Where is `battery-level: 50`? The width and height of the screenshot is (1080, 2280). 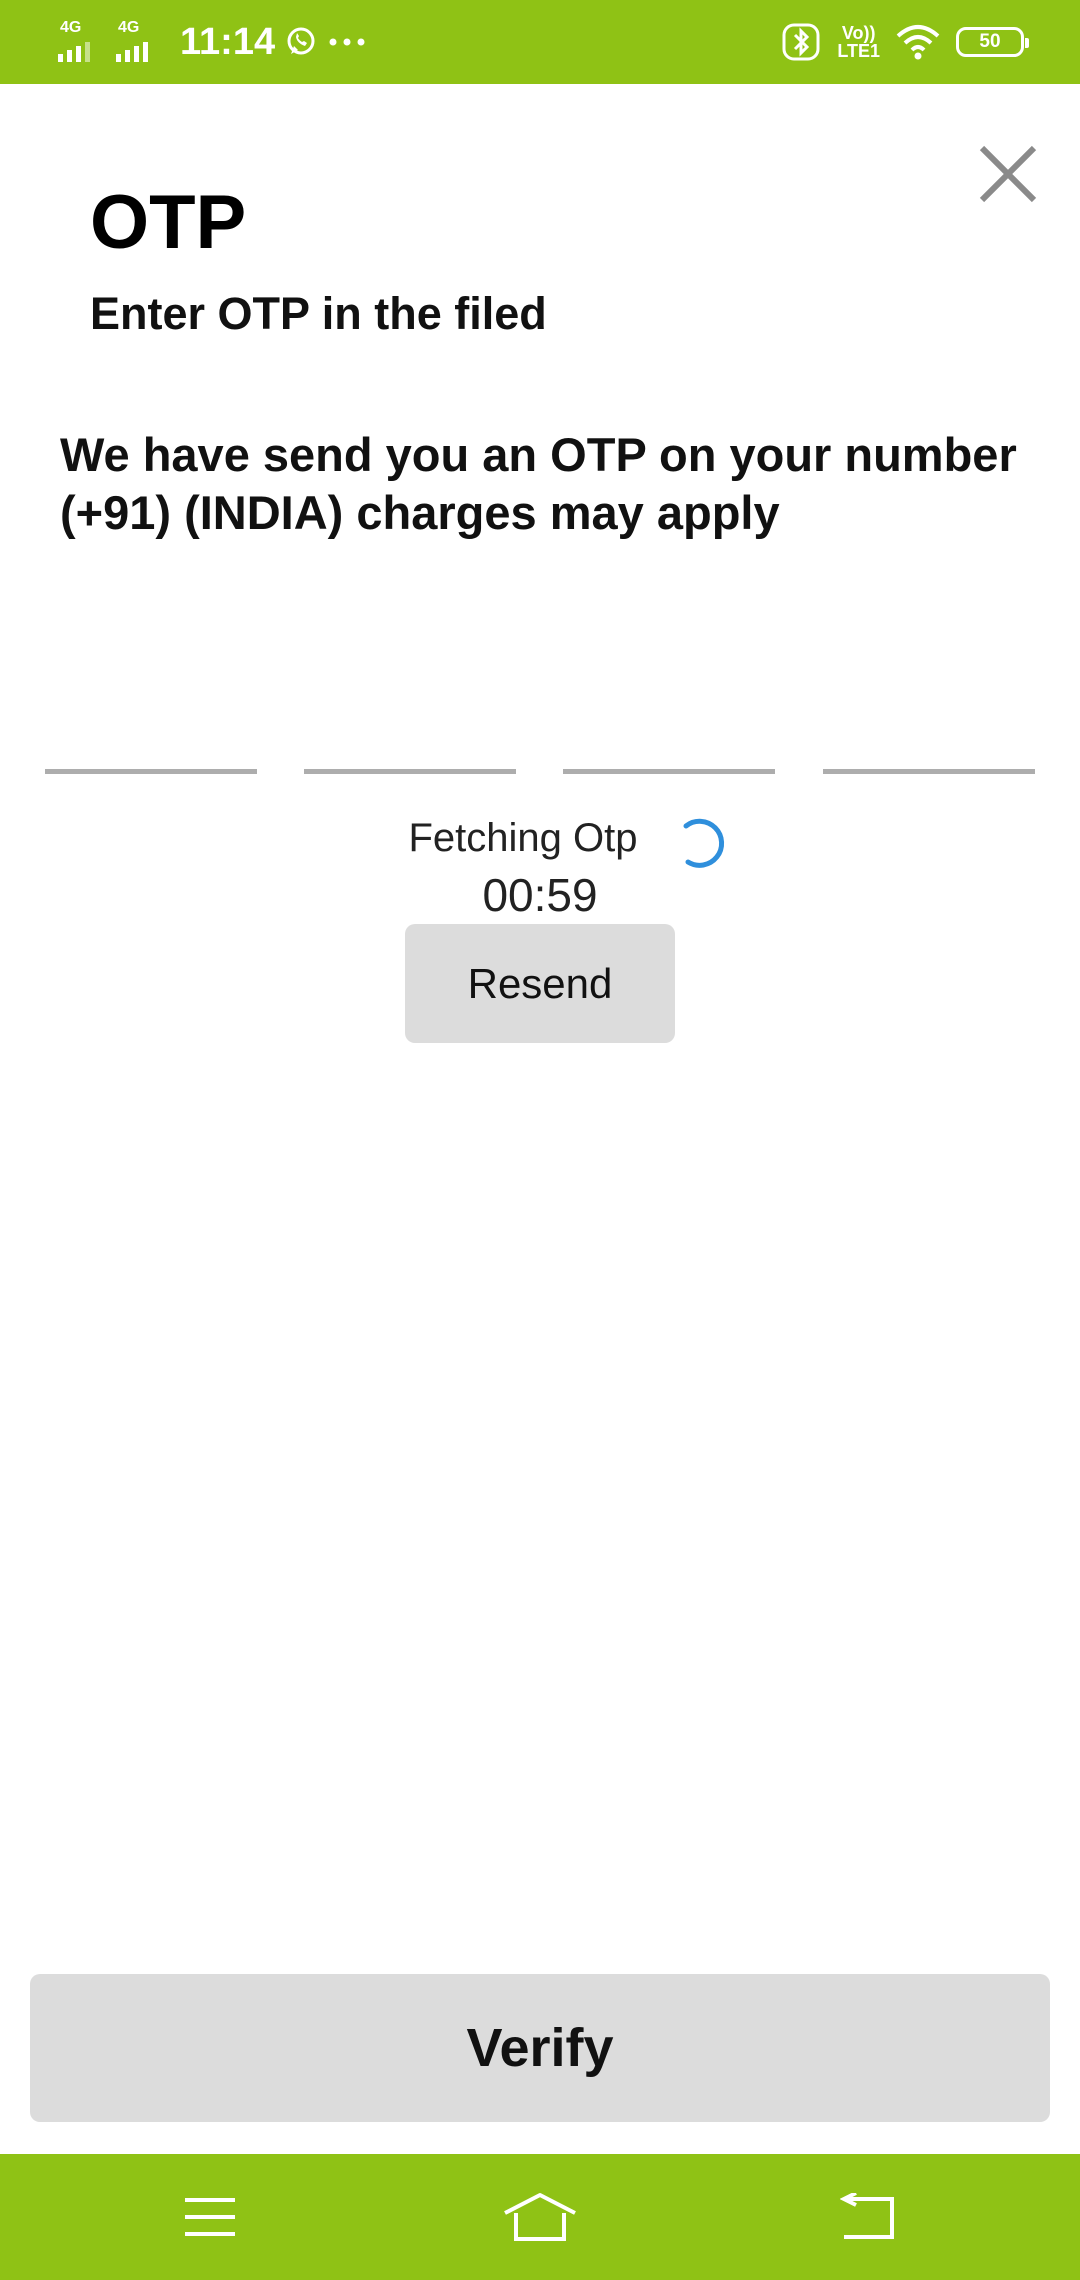
battery-level: 50 is located at coordinates (990, 41).